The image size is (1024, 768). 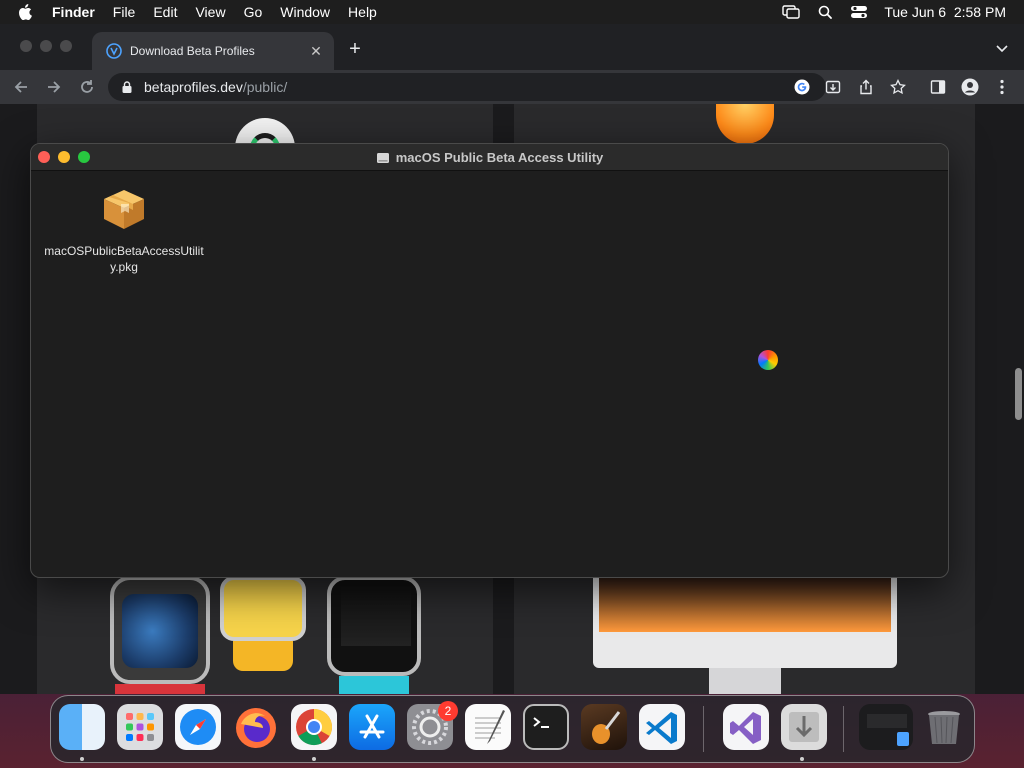 What do you see at coordinates (970, 87) in the screenshot?
I see `profile-avatar-icon` at bounding box center [970, 87].